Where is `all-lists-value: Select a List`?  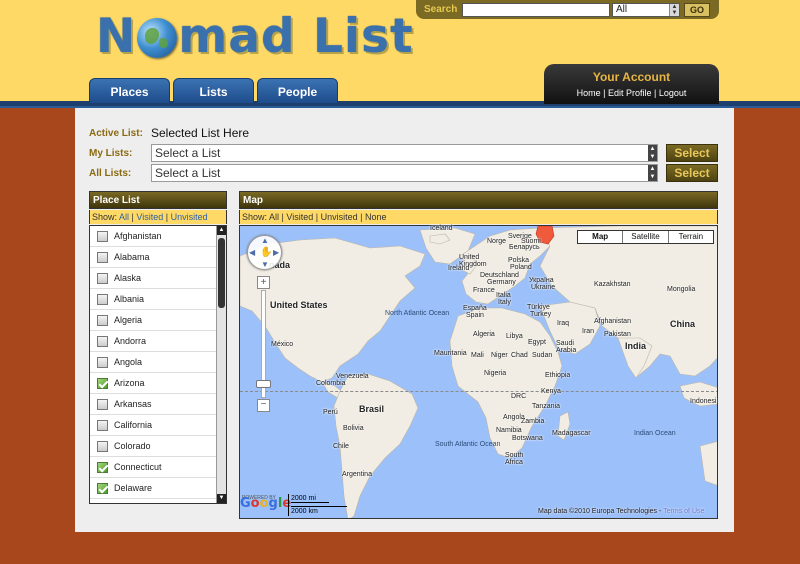 all-lists-value: Select a List is located at coordinates (188, 173).